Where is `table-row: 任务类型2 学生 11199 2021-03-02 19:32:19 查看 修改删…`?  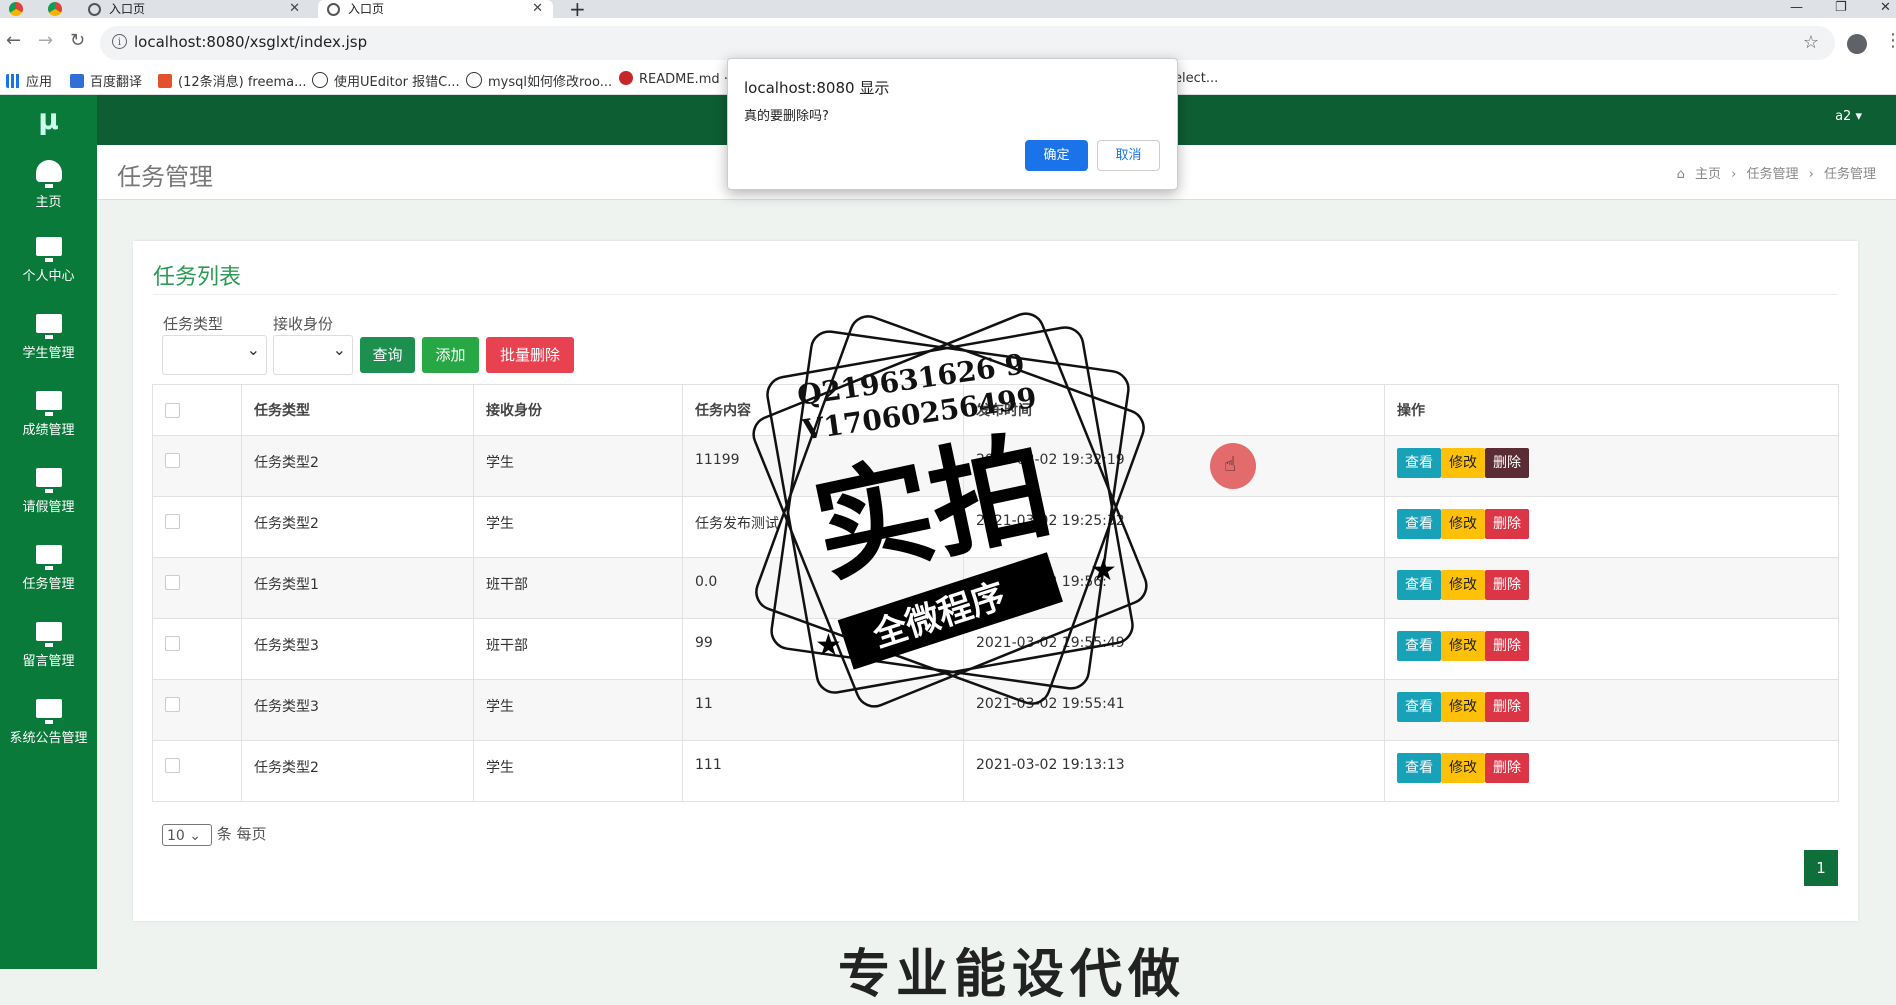 table-row: 任务类型2 学生 11199 2021-03-02 19:32:19 查看 修改删… is located at coordinates (995, 466).